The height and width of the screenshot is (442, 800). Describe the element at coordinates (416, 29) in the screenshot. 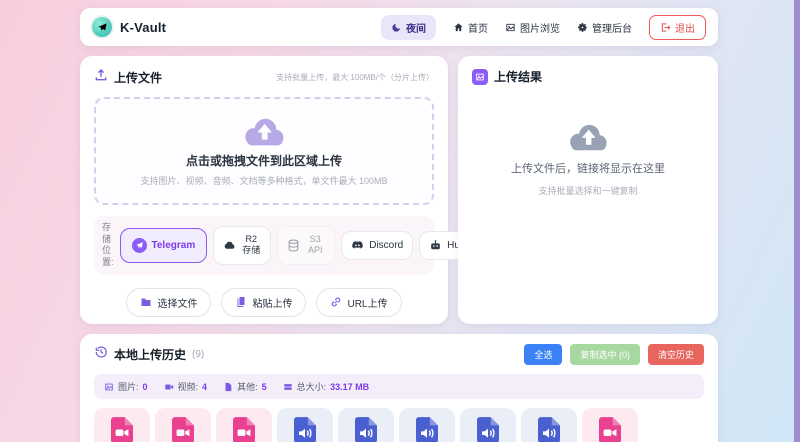

I see `nav-label: 夜间` at that location.